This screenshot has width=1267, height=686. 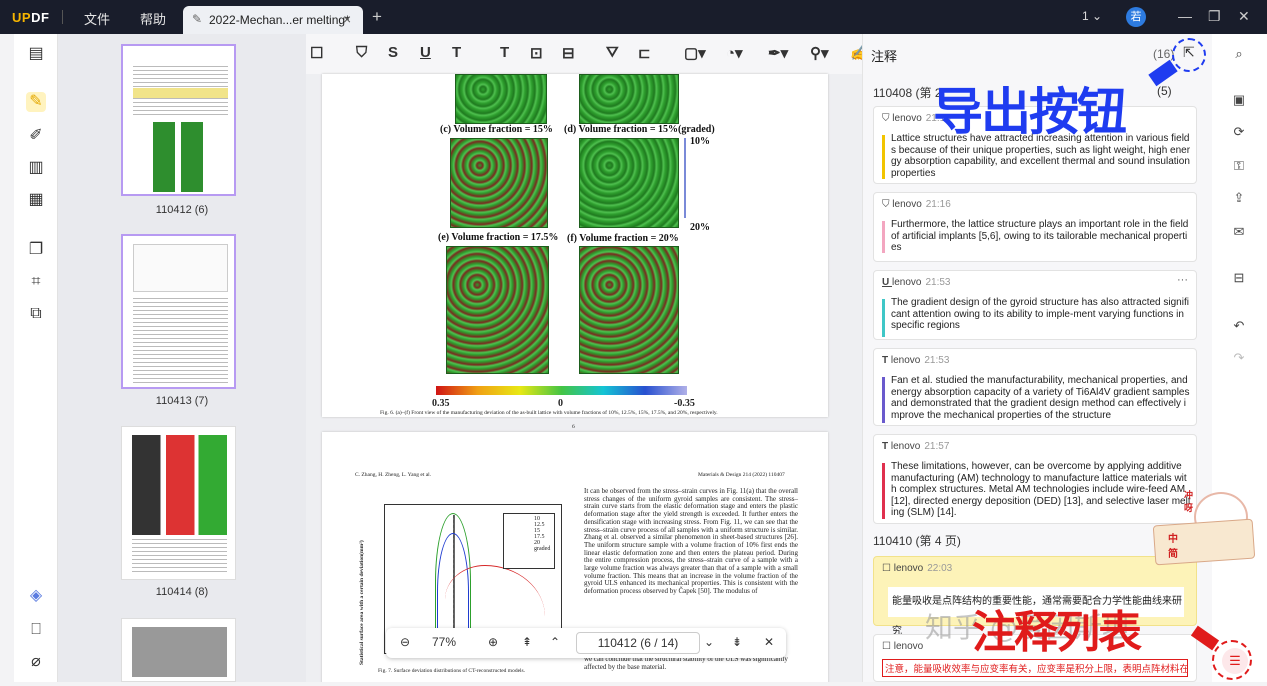 What do you see at coordinates (568, 53) in the screenshot?
I see `callout-icon: ⊟` at bounding box center [568, 53].